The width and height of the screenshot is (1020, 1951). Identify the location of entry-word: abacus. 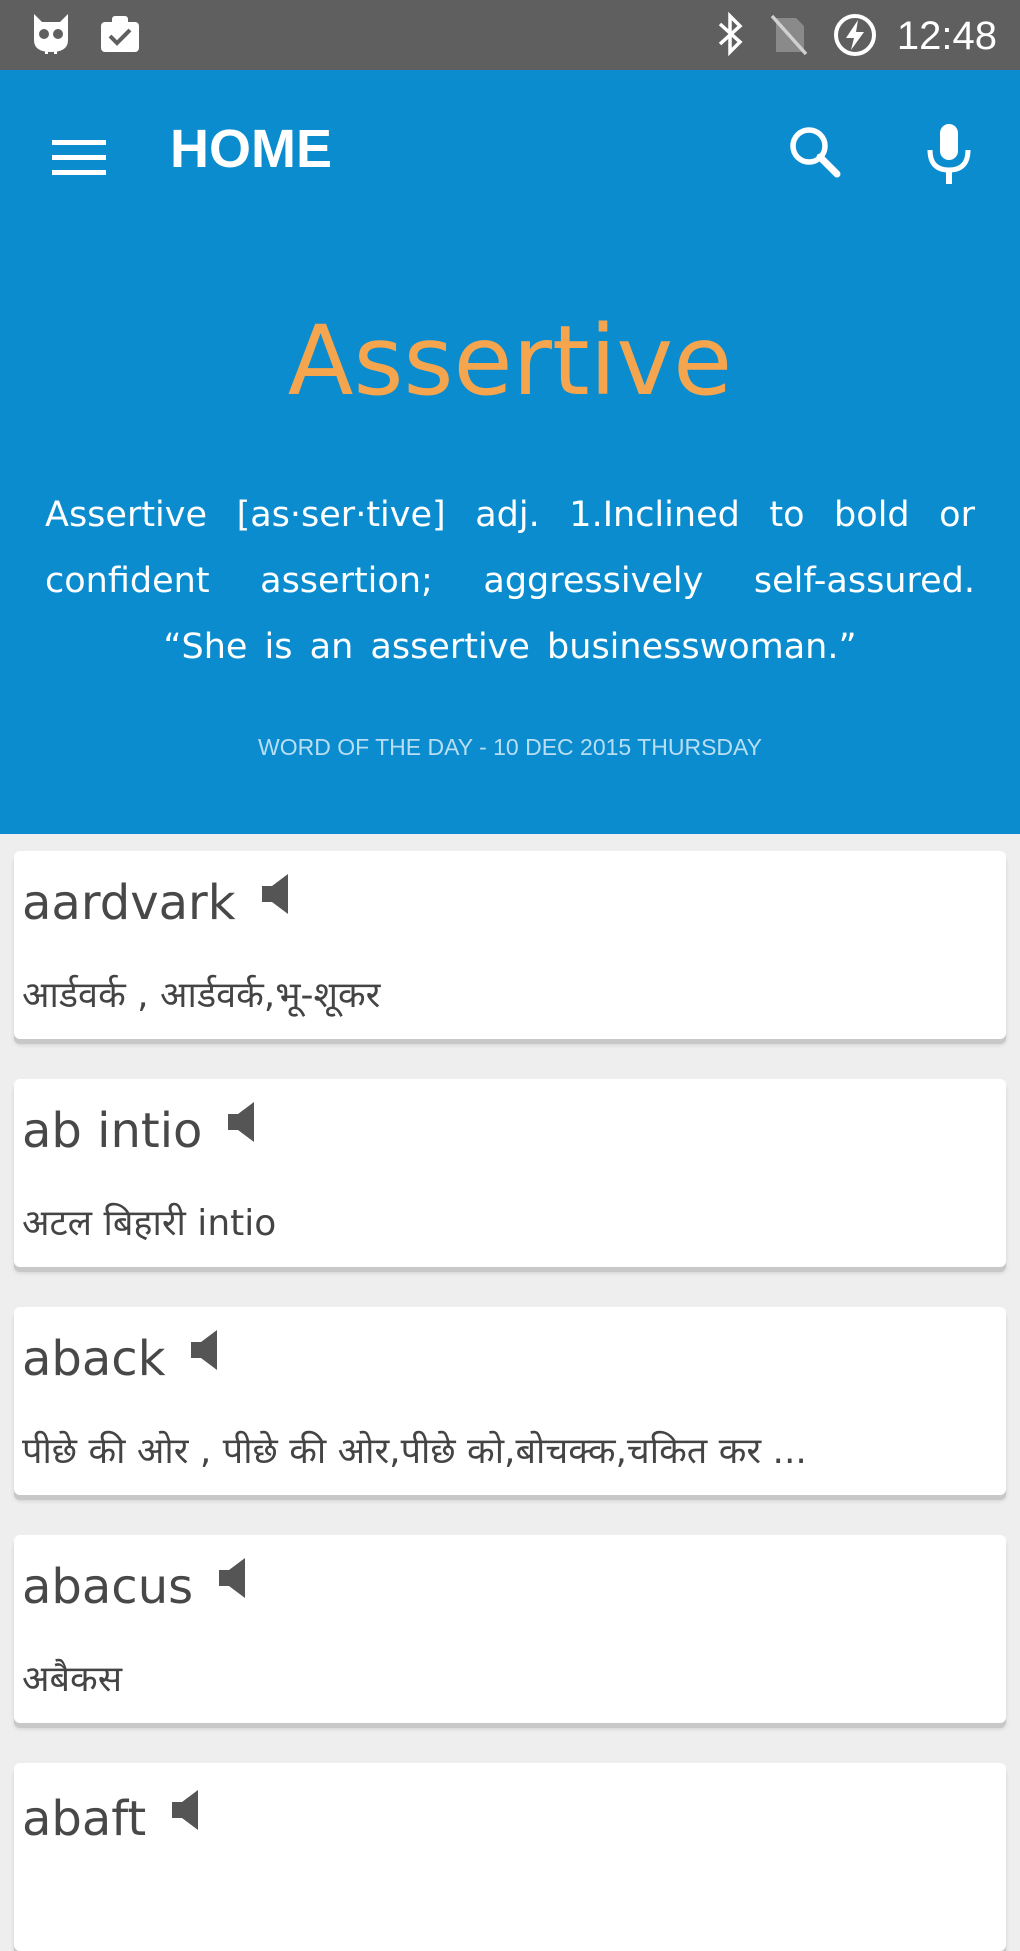
(136, 1587).